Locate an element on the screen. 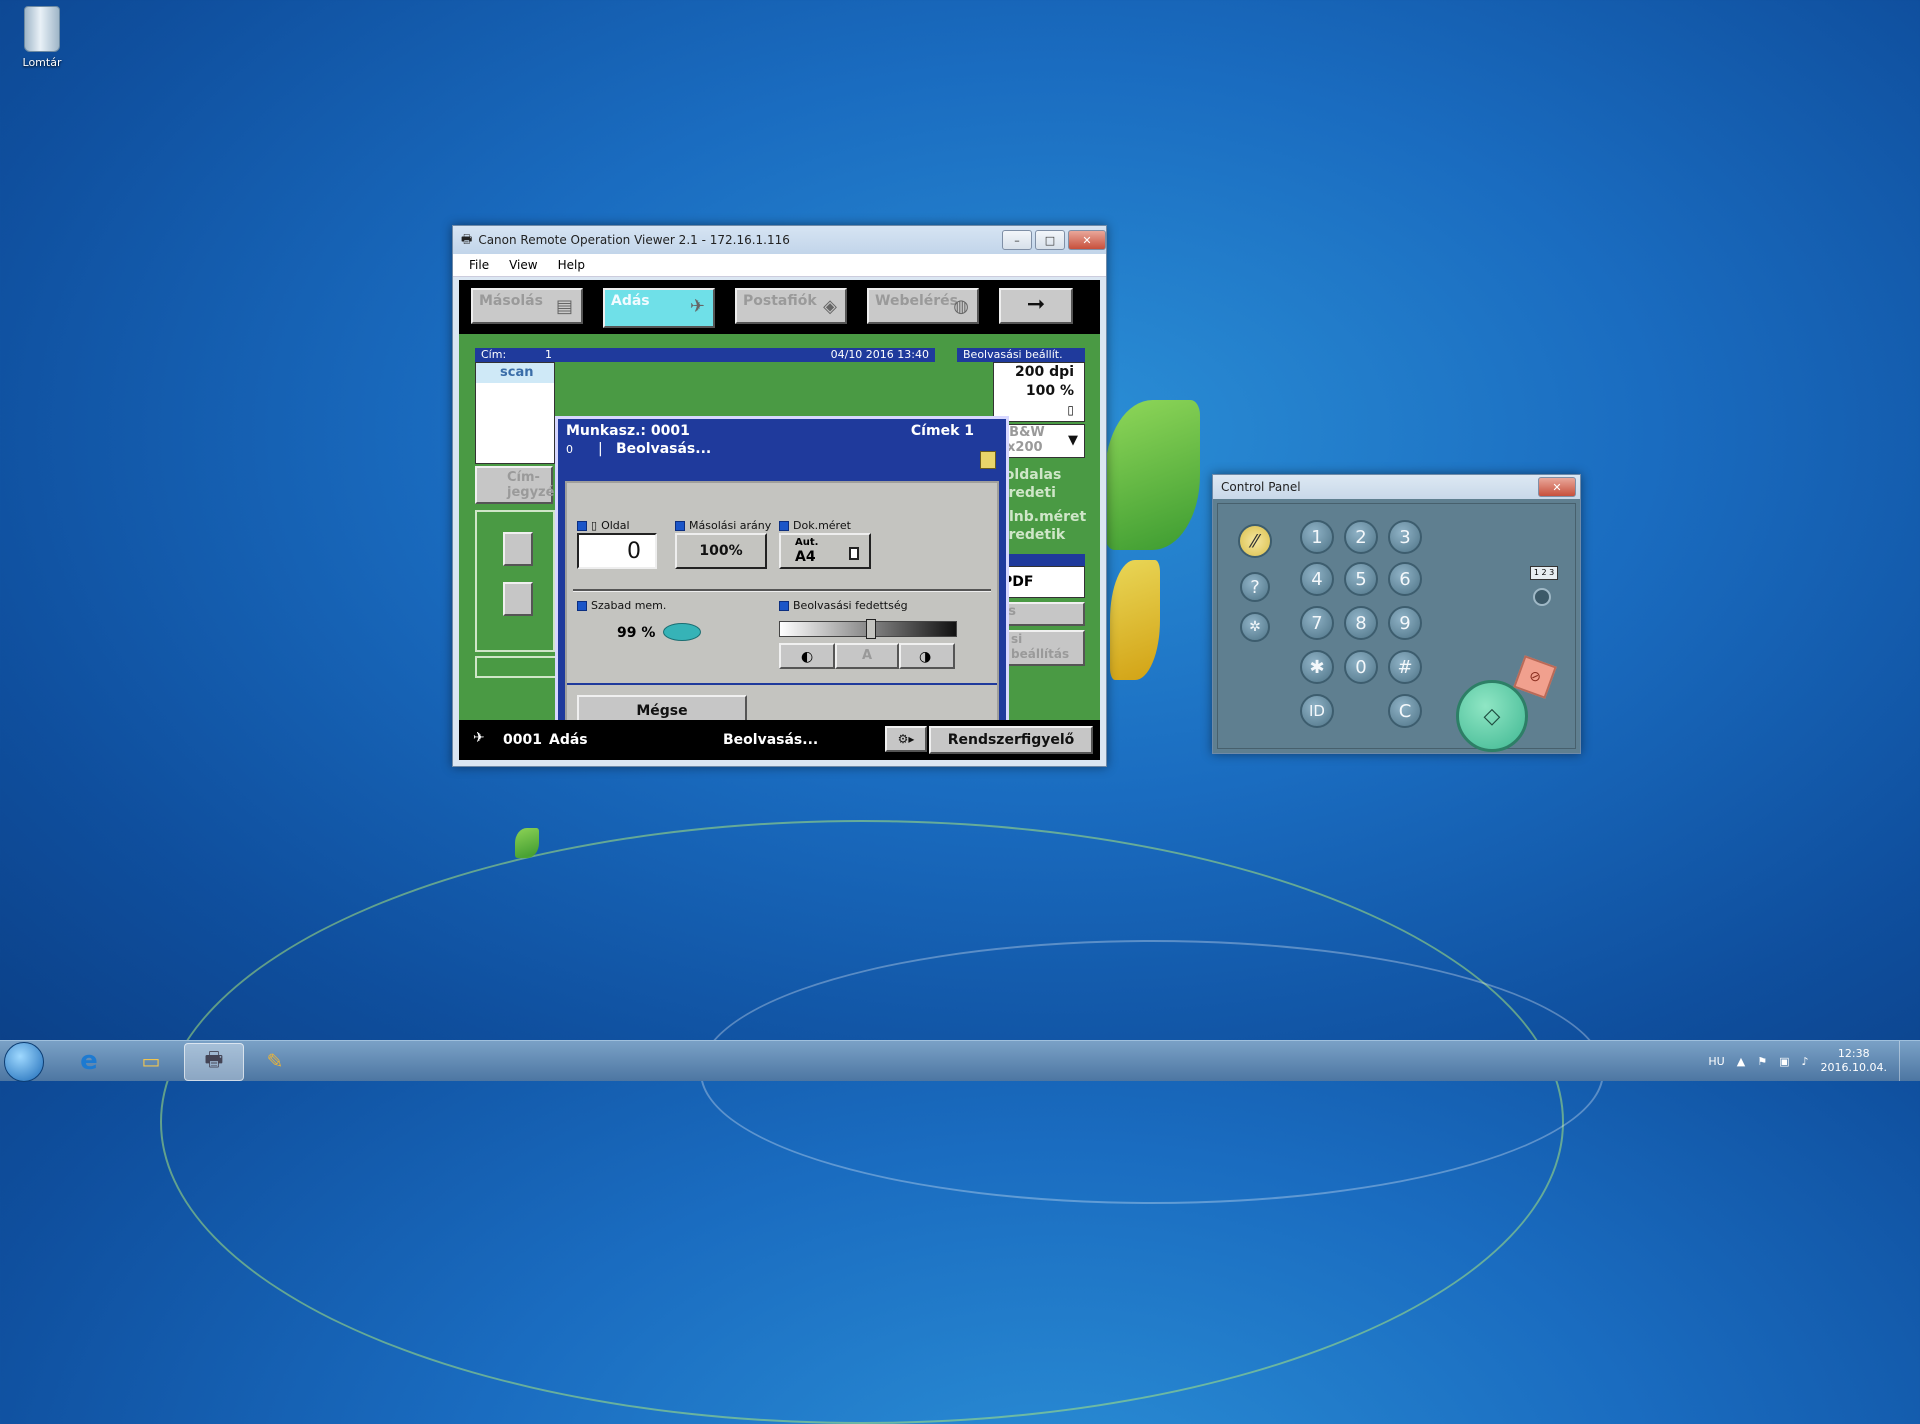 The width and height of the screenshot is (1920, 1424). address-row: scan is located at coordinates (515, 373).